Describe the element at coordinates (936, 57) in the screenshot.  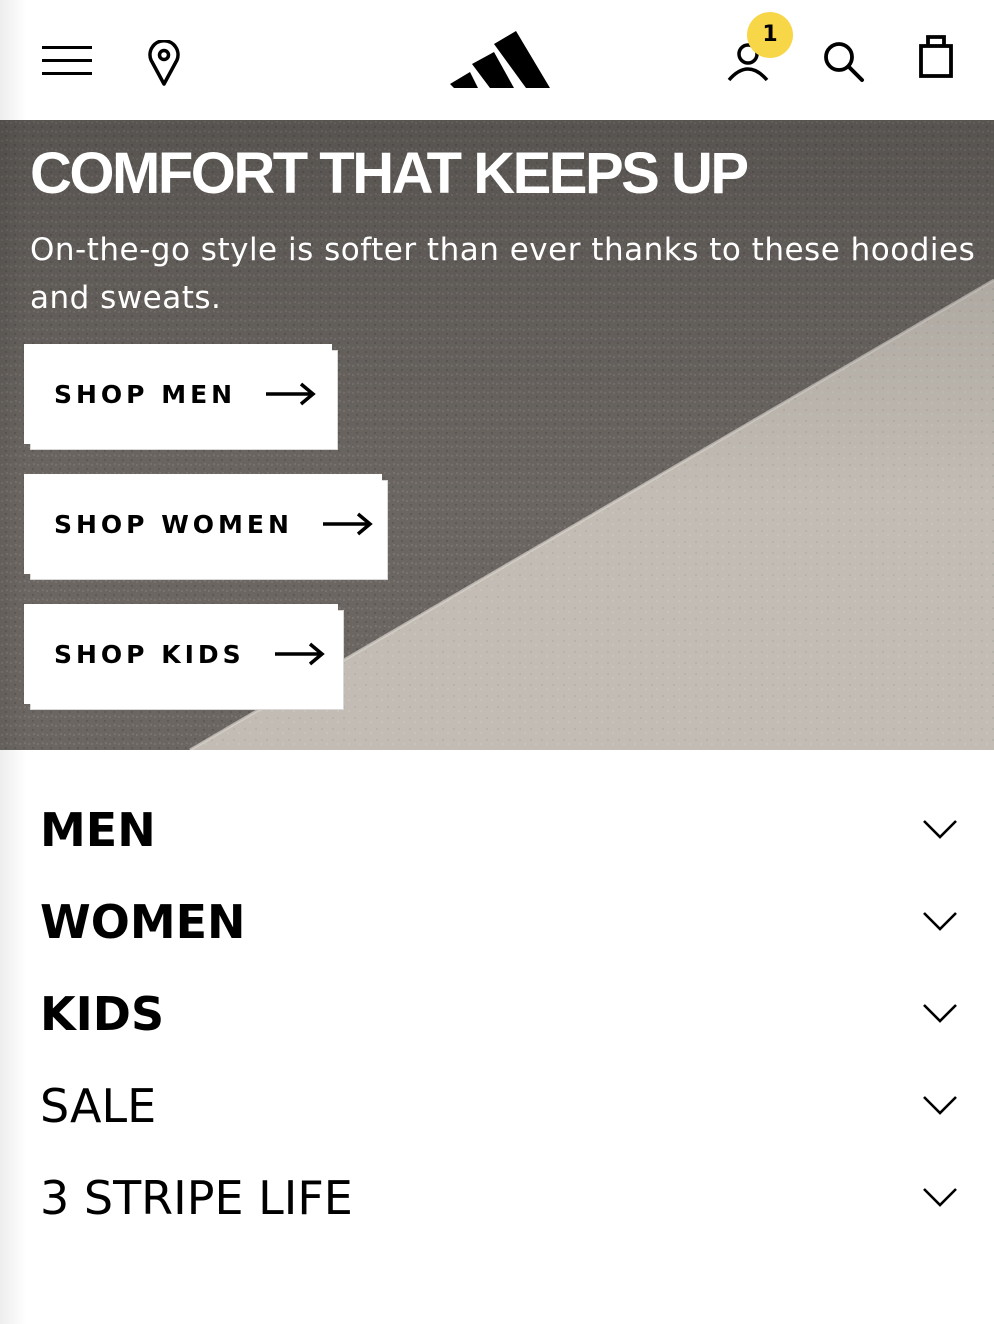
I see `shopping-bag-icon` at that location.